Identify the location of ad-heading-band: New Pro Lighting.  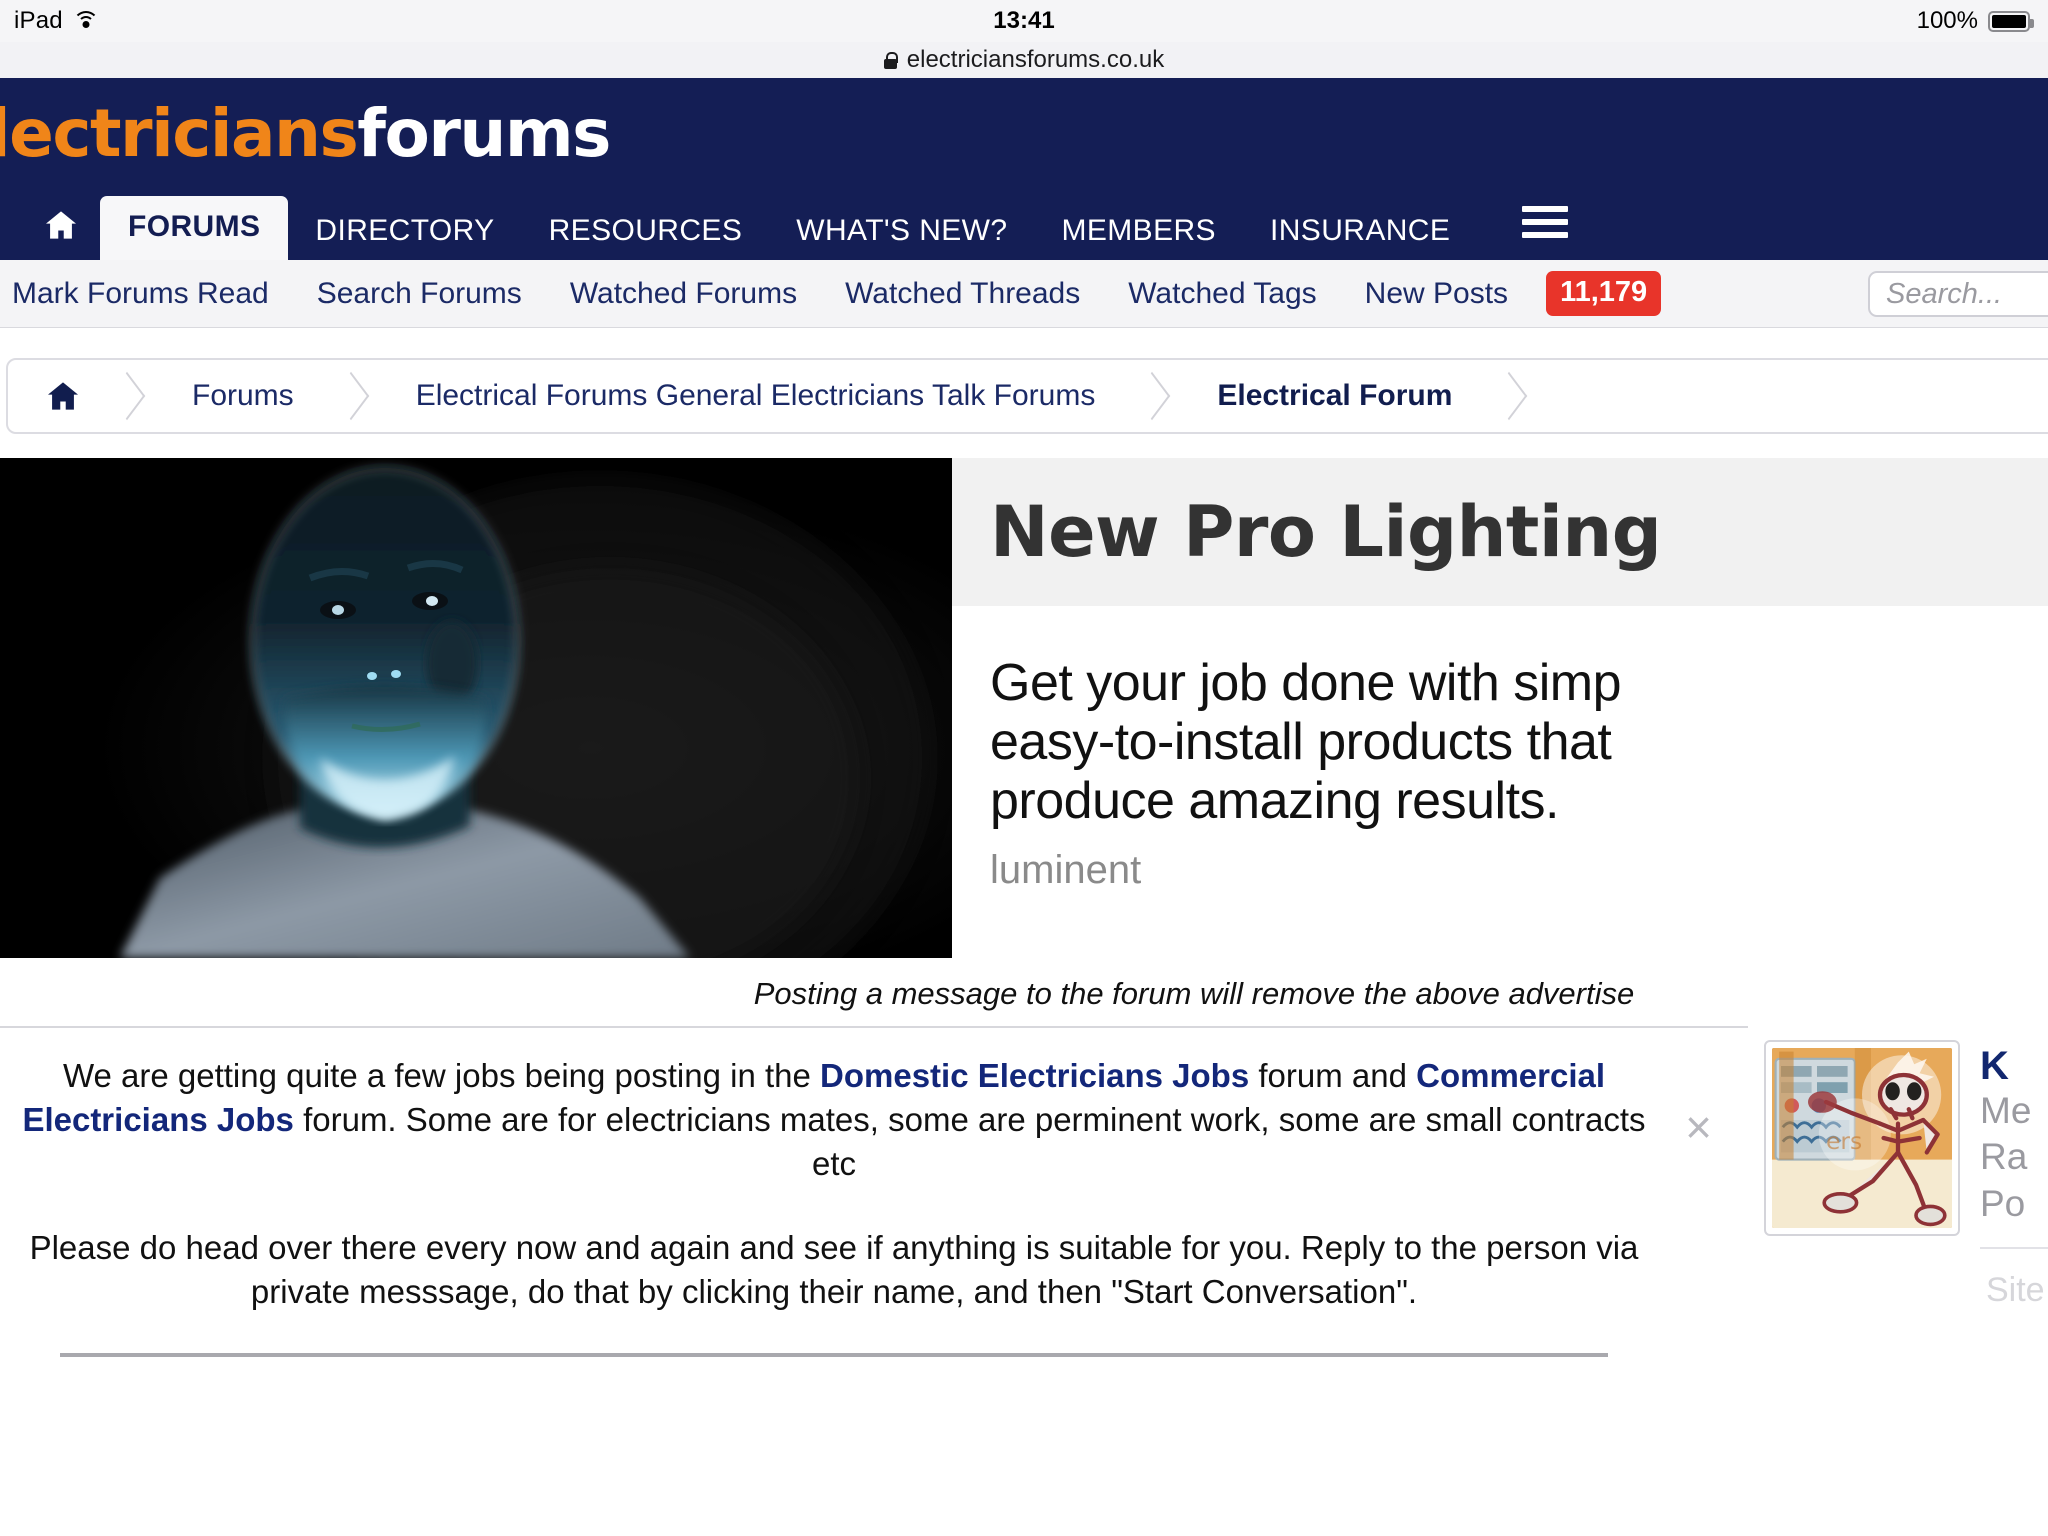
(1500, 532).